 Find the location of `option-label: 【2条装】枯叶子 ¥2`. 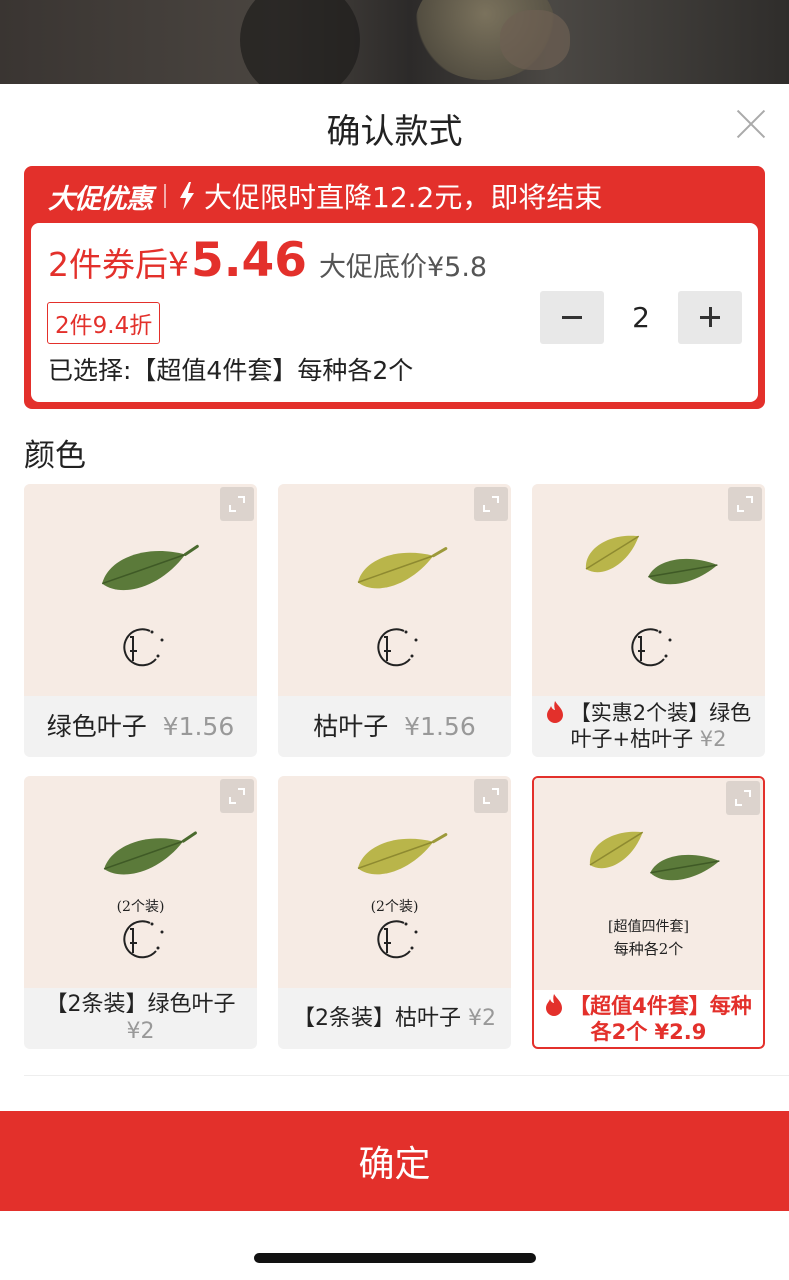

option-label: 【2条装】枯叶子 ¥2 is located at coordinates (394, 1018).